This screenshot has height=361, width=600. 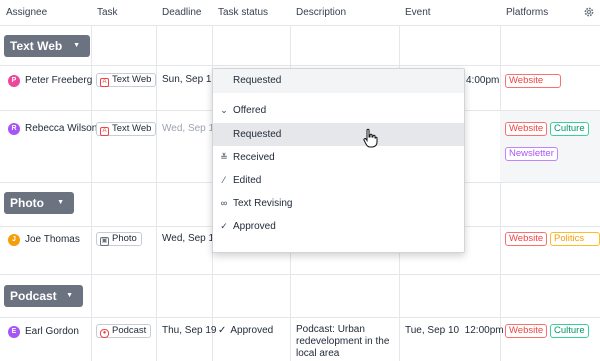 What do you see at coordinates (14, 240) in the screenshot?
I see `avatar: J` at bounding box center [14, 240].